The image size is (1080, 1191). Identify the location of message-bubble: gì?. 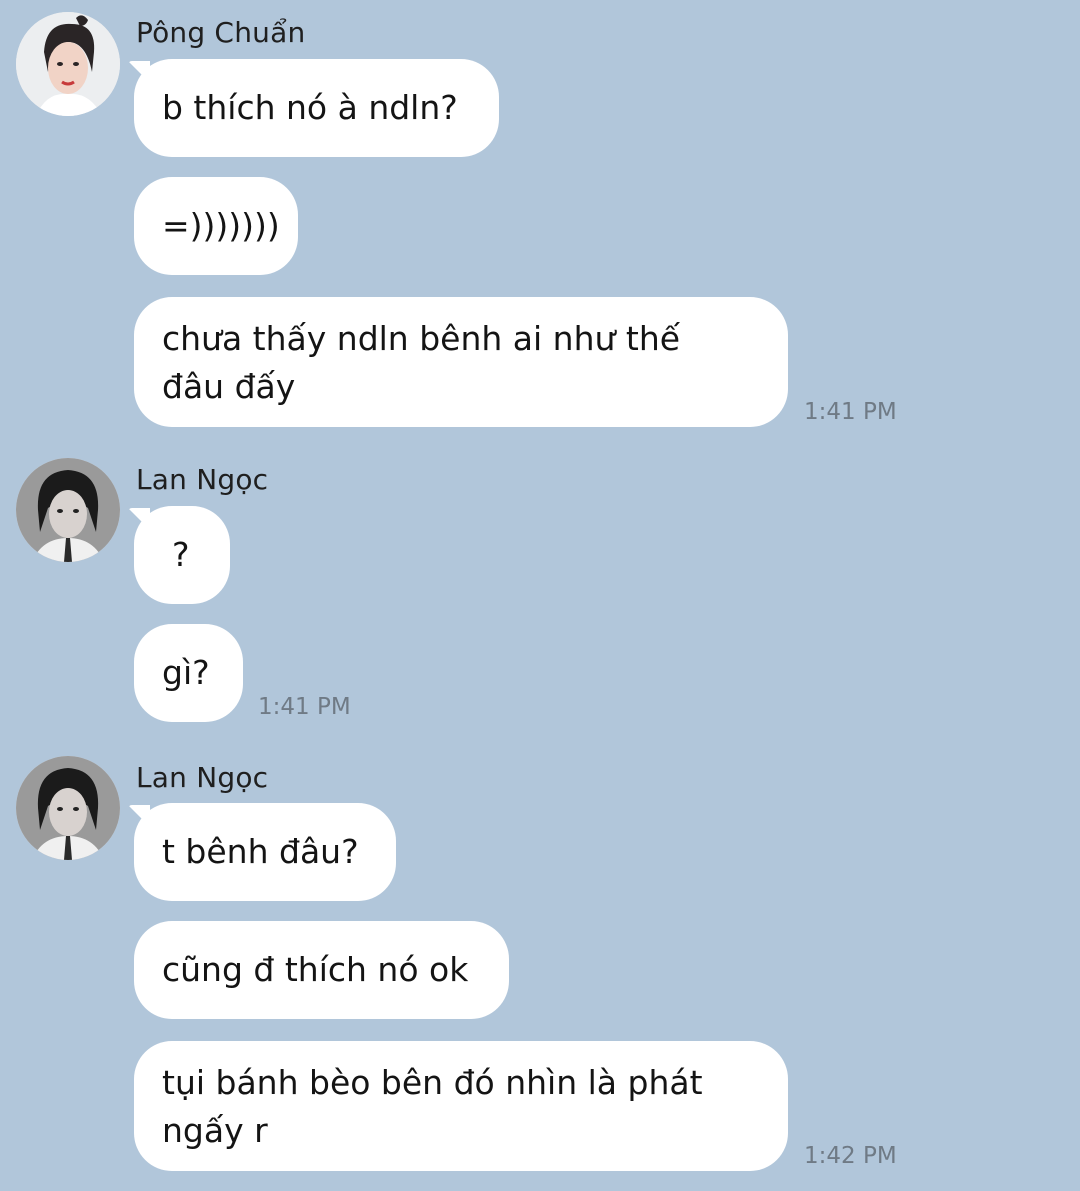
(188, 673).